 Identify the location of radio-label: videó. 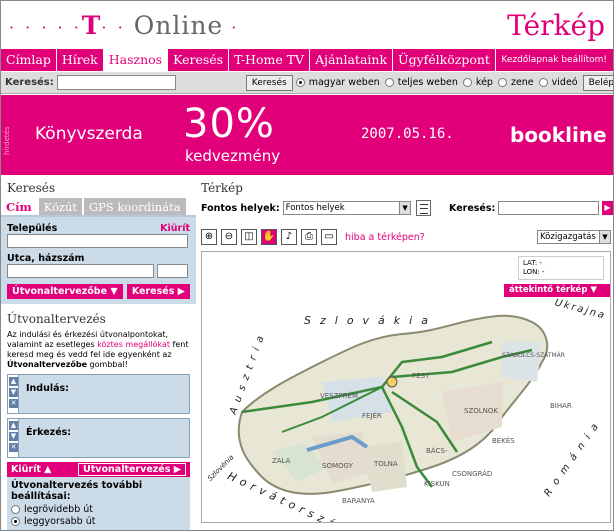
(564, 82).